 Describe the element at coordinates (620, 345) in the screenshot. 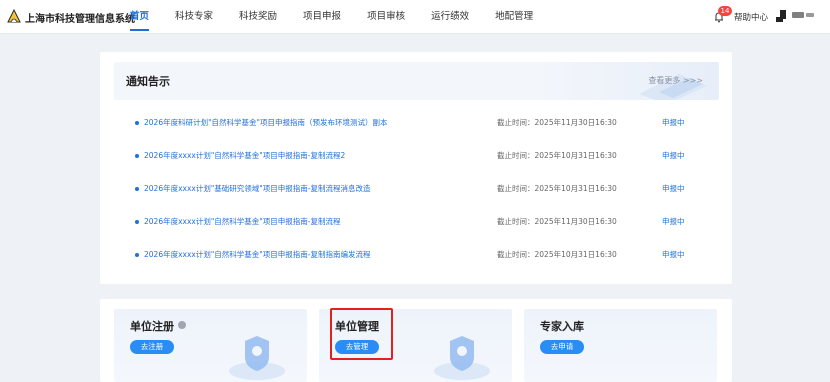

I see `card-expert-enrollment: 专家入库 去申请` at that location.